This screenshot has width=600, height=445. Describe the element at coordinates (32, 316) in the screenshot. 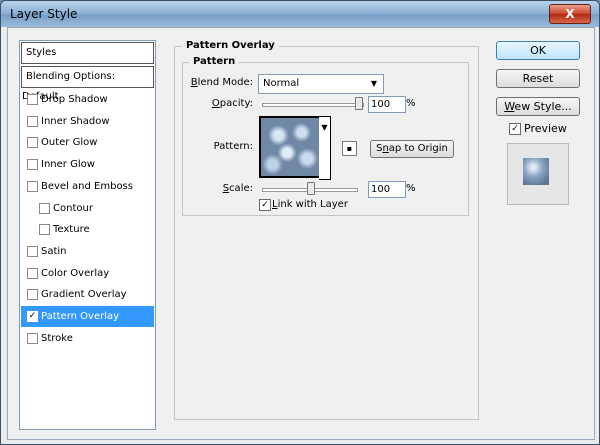

I see `style-item-checkbox: ✓` at that location.